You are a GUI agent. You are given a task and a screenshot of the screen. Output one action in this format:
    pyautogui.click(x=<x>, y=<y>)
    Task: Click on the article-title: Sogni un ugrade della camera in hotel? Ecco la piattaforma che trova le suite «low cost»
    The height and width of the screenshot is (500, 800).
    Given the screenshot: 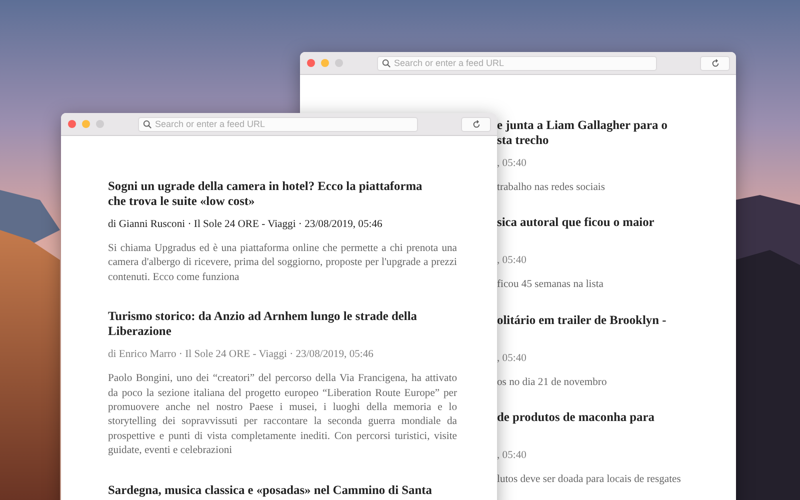 What is the action you would take?
    pyautogui.click(x=282, y=194)
    